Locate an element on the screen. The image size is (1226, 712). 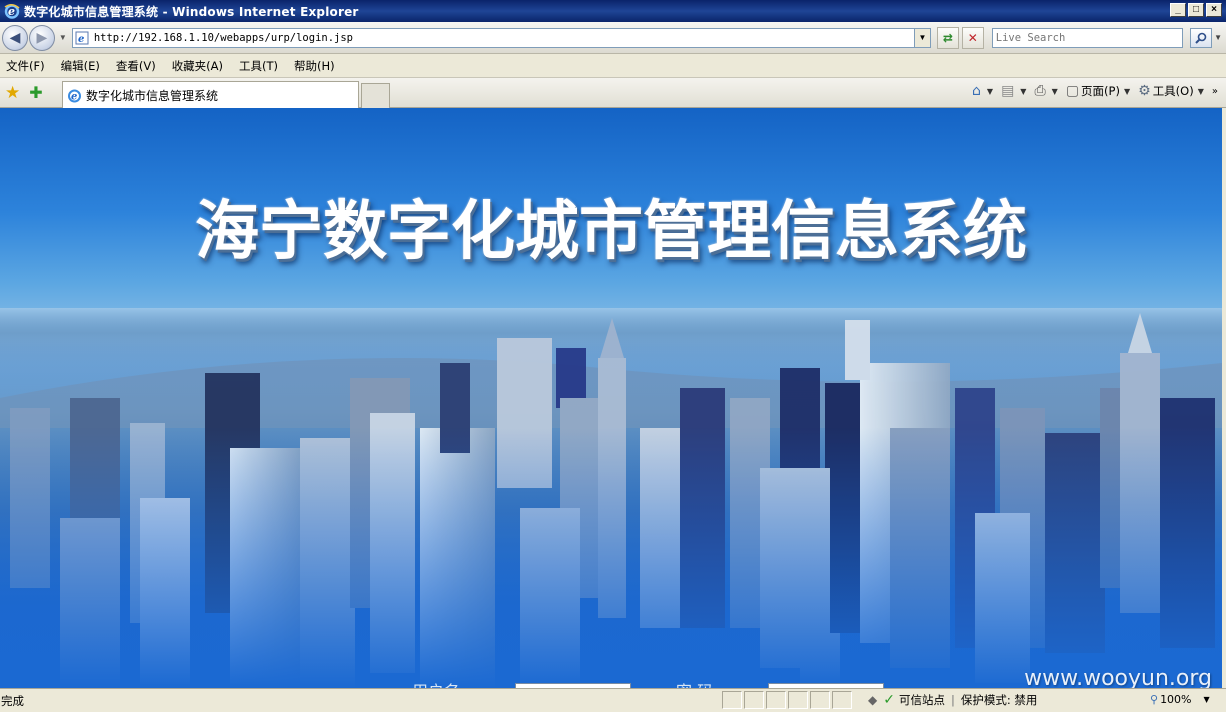
feeds-button: ▤ ▼ is located at coordinates (1013, 91).